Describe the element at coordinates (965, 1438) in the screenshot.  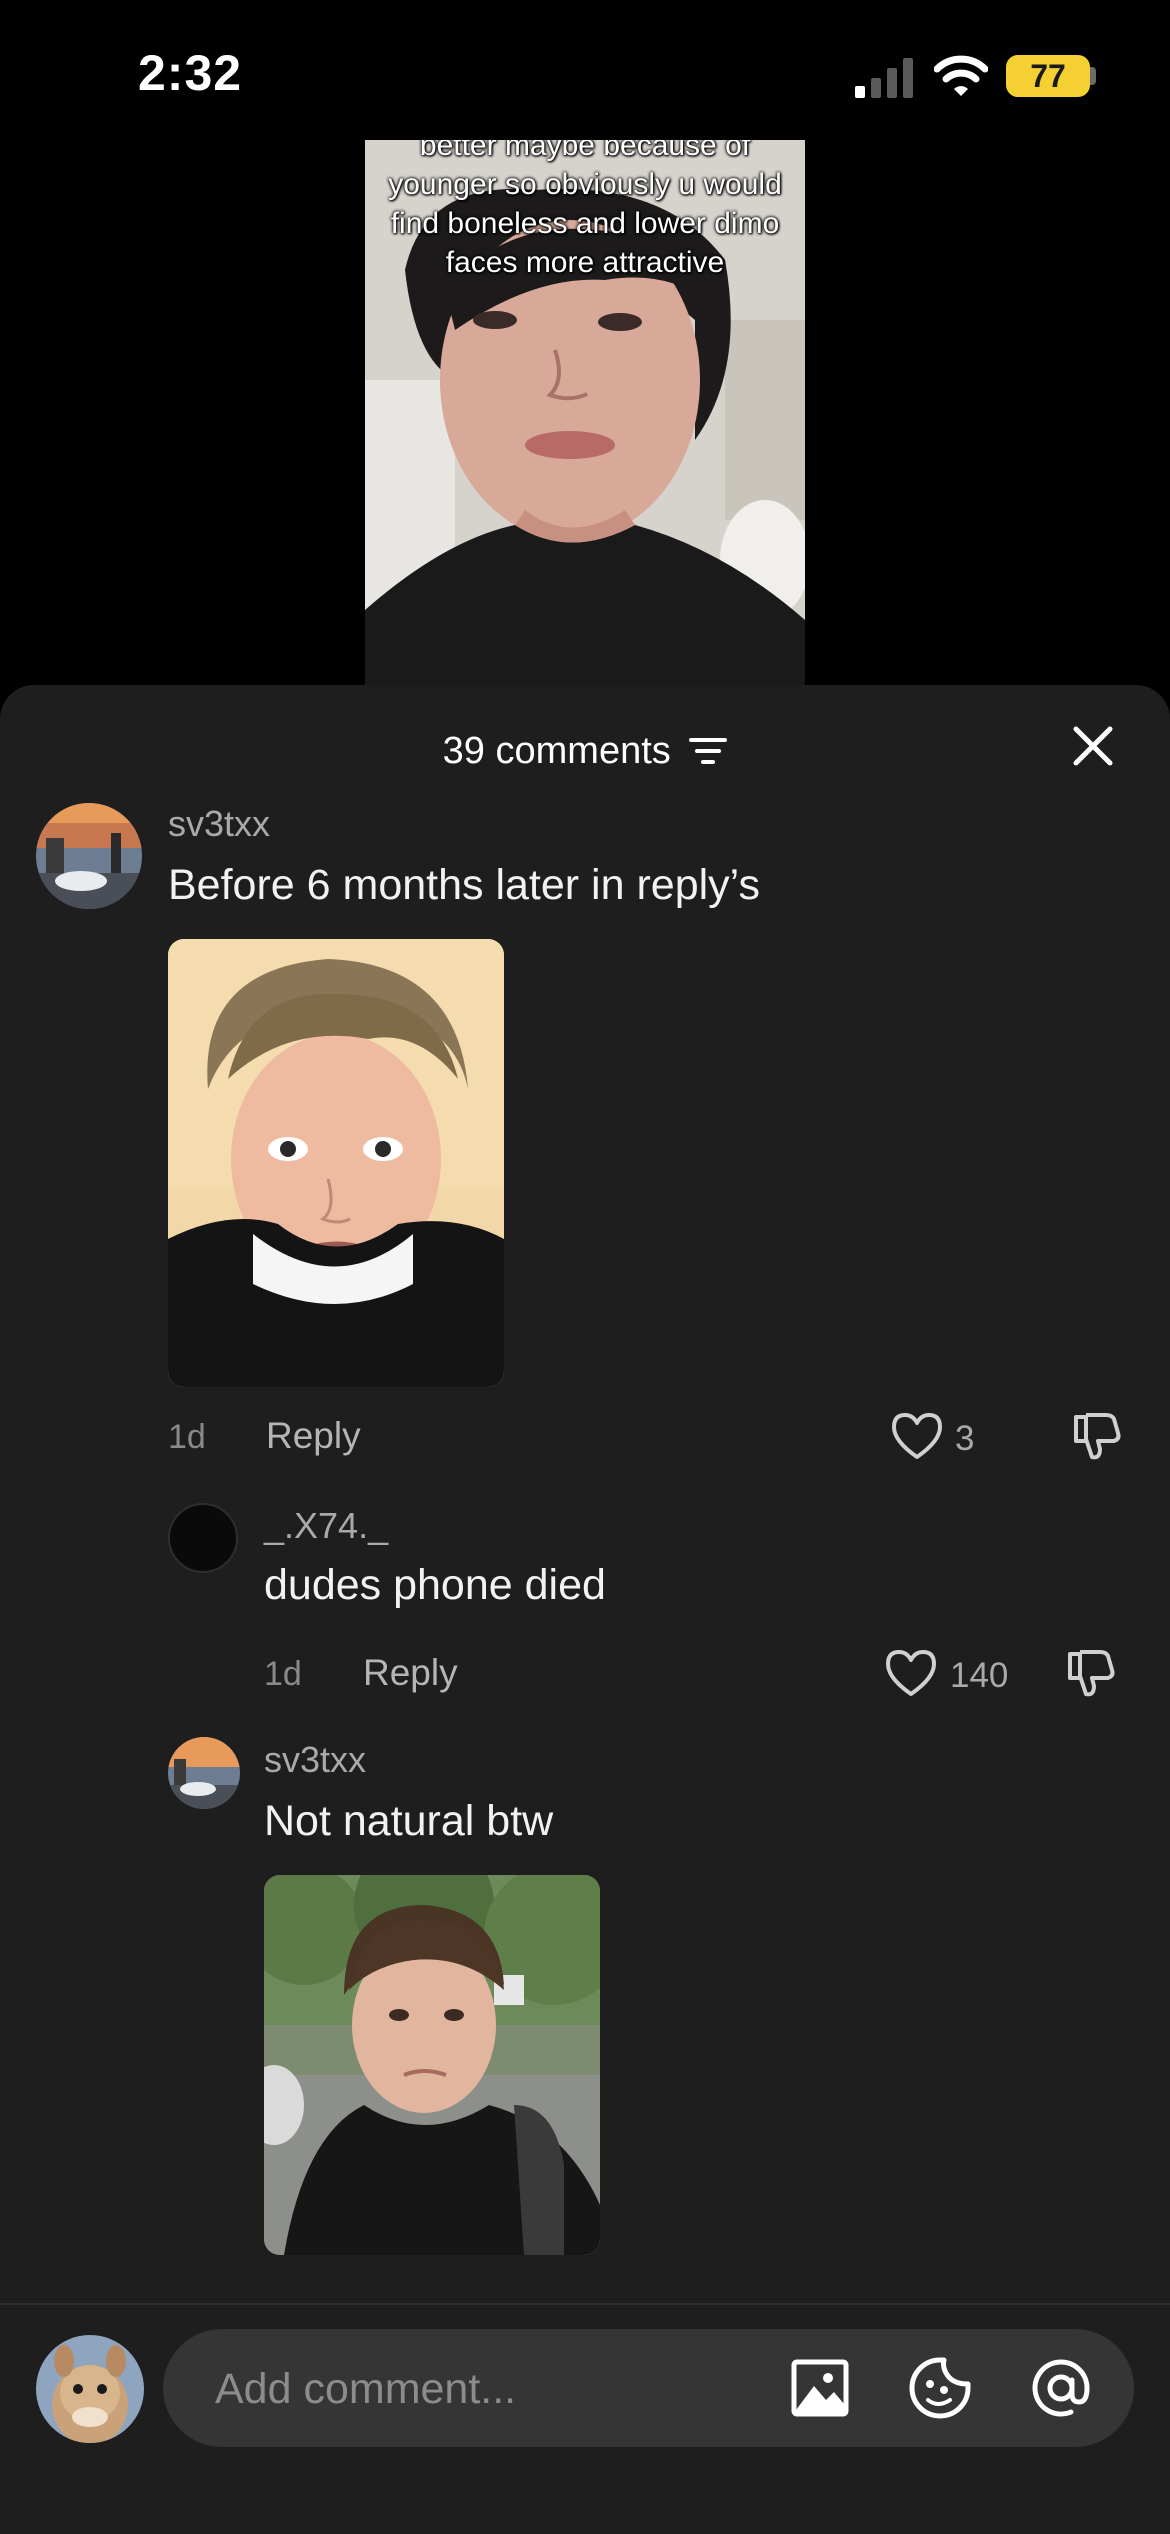
I see `like-count: 3` at that location.